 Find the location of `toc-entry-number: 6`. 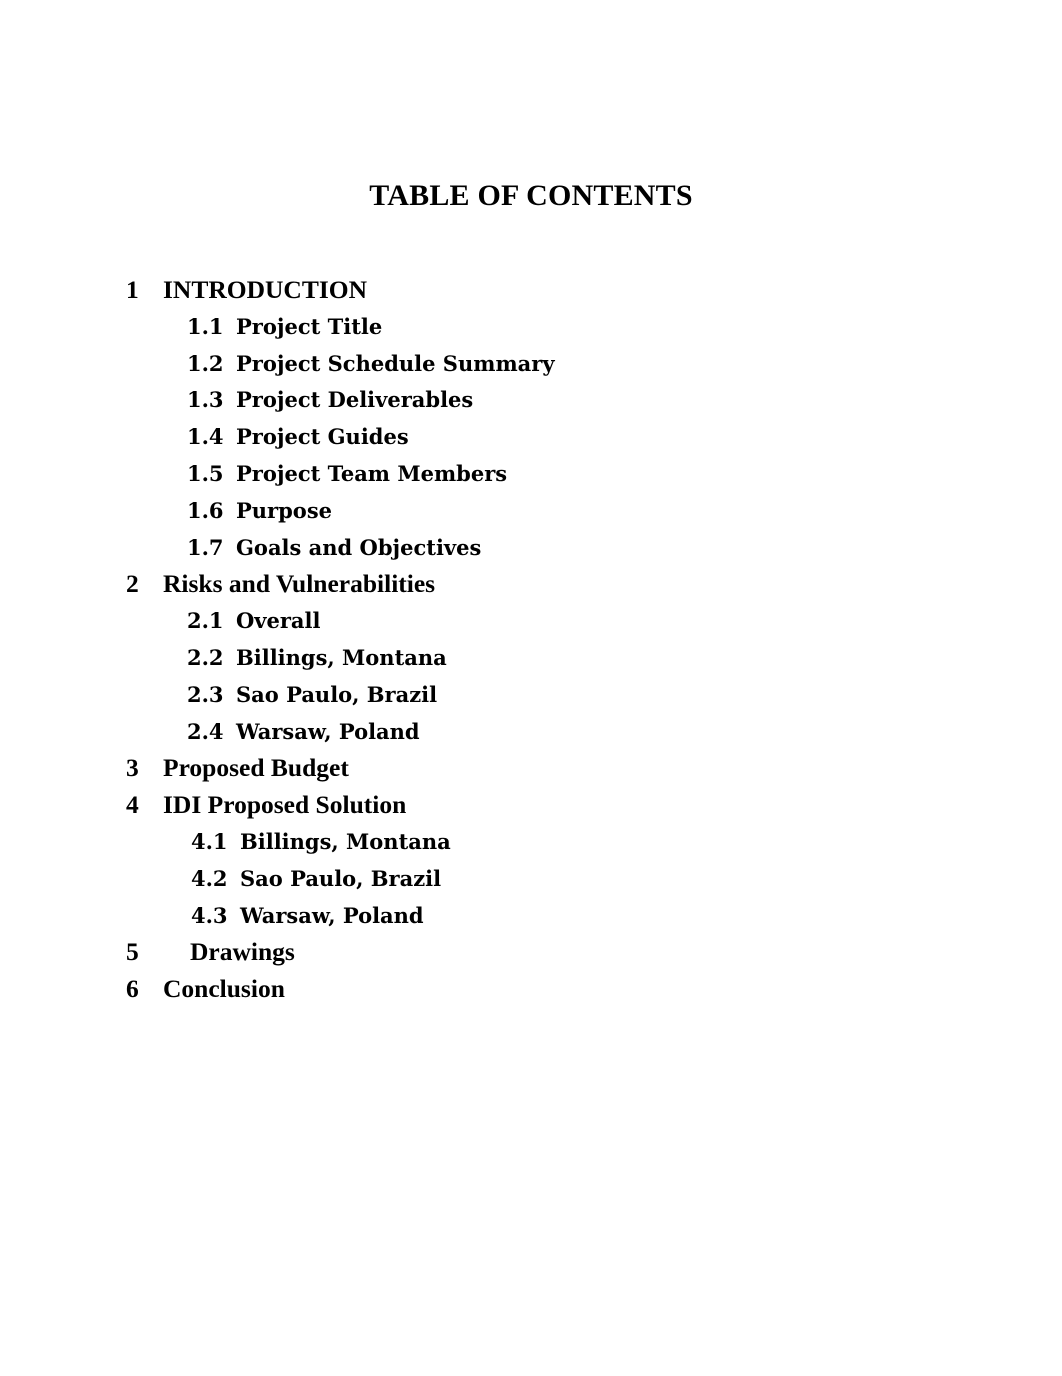

toc-entry-number: 6 is located at coordinates (132, 989).